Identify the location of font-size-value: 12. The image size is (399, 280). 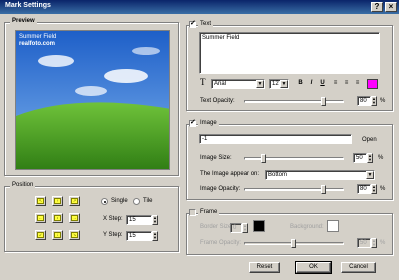
(275, 84).